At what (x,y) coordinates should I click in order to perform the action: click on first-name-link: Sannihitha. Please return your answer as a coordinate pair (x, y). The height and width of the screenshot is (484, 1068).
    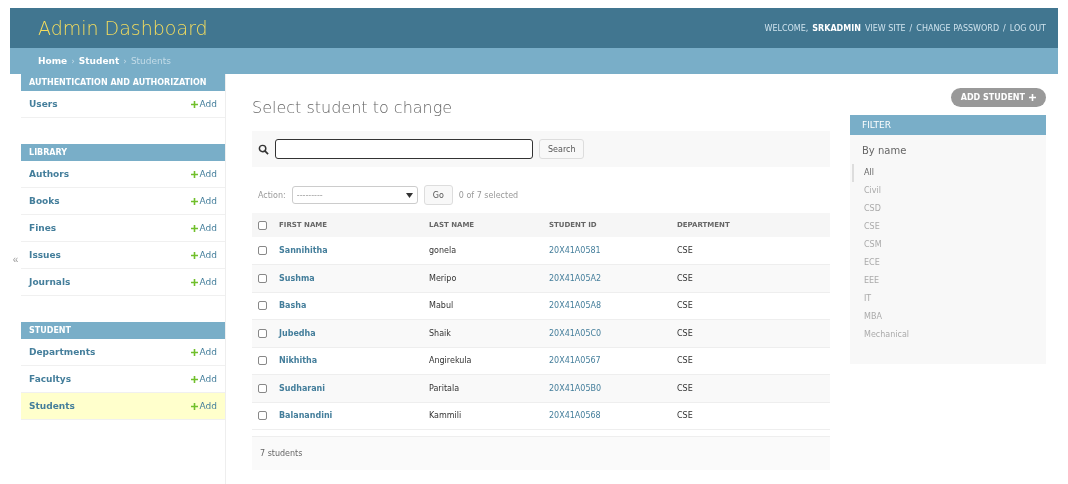
    Looking at the image, I should click on (303, 250).